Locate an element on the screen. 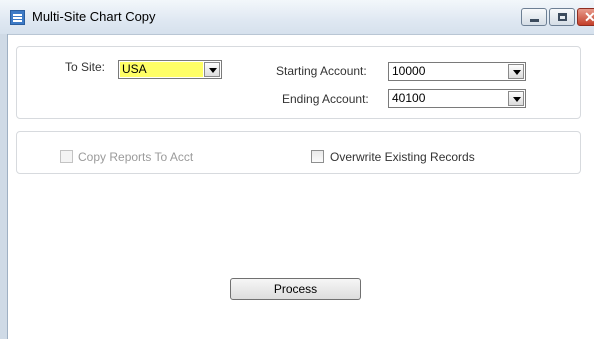 This screenshot has height=339, width=594. overwrite-existing-label: Overwrite Existing Records is located at coordinates (402, 157).